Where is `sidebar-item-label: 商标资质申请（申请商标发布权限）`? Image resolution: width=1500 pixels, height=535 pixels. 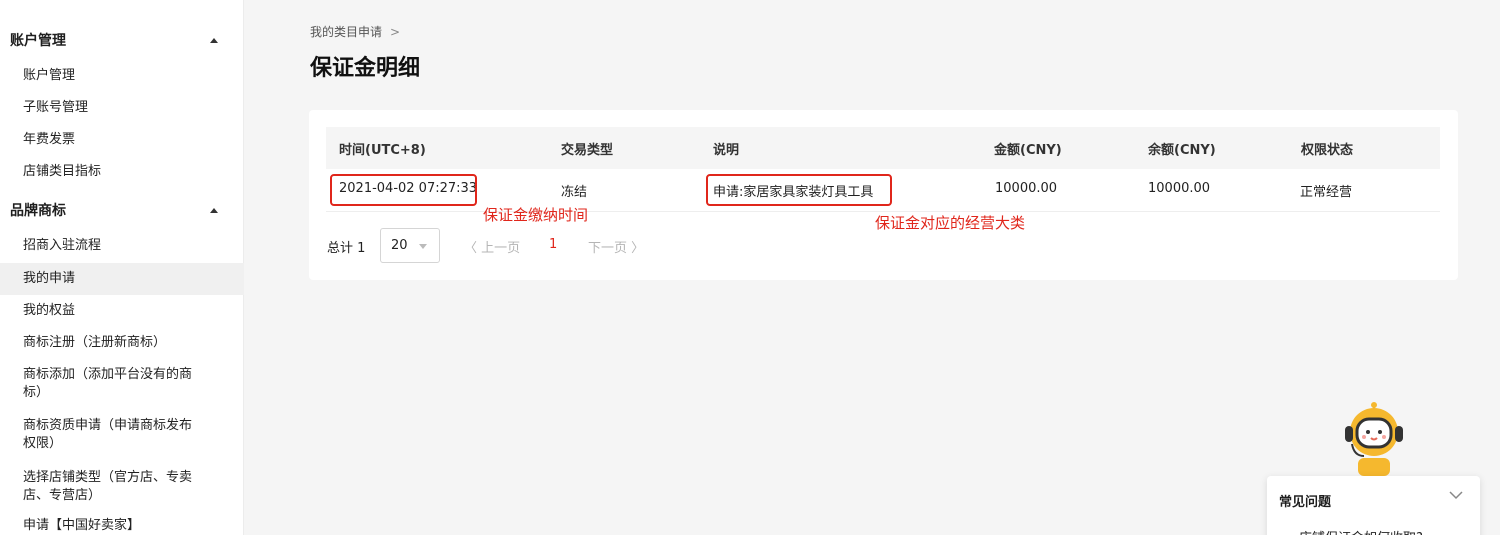
sidebar-item-label: 商标资质申请（申请商标发布权限） is located at coordinates (108, 434).